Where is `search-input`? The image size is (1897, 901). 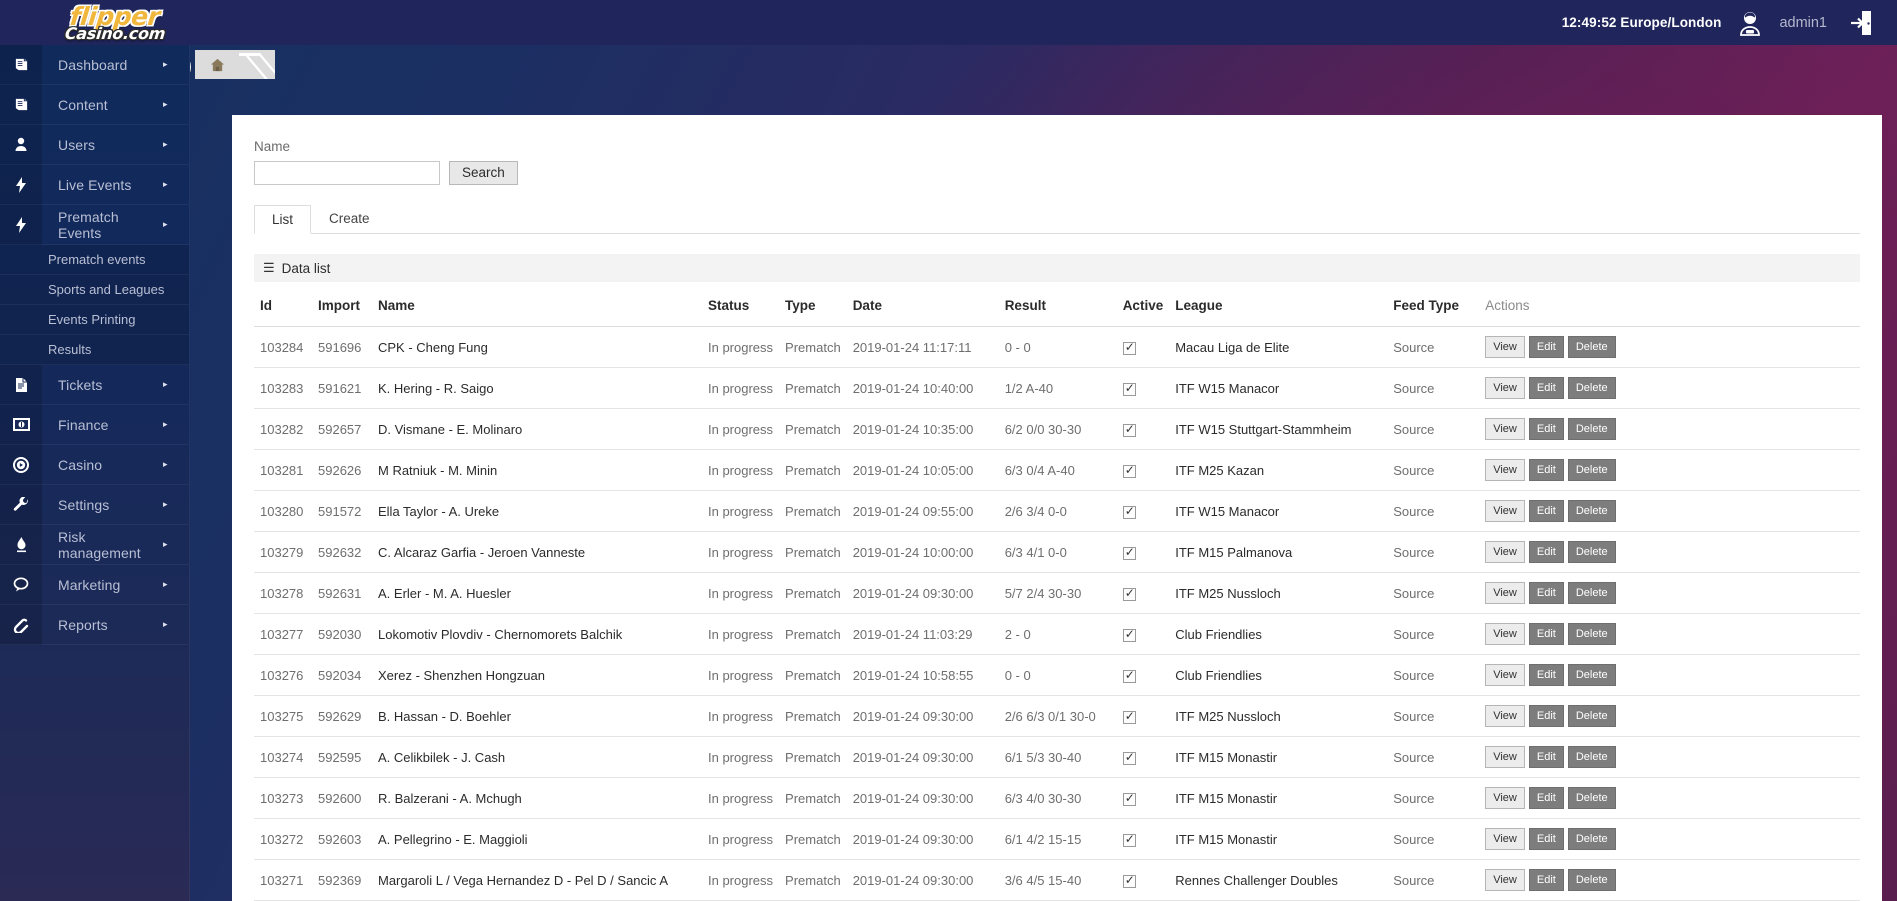 search-input is located at coordinates (347, 173).